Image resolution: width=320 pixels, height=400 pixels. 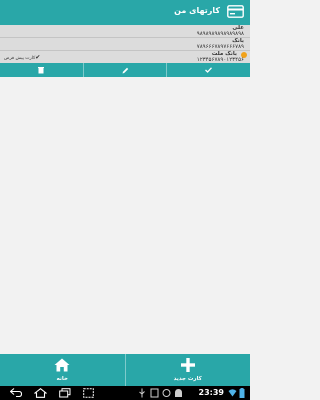 I want to click on battery-icon, so click(x=242, y=393).